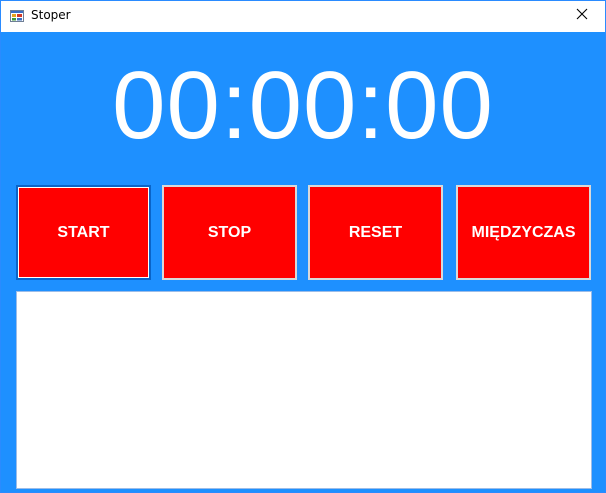 Image resolution: width=606 pixels, height=493 pixels. I want to click on close-button, so click(582, 16).